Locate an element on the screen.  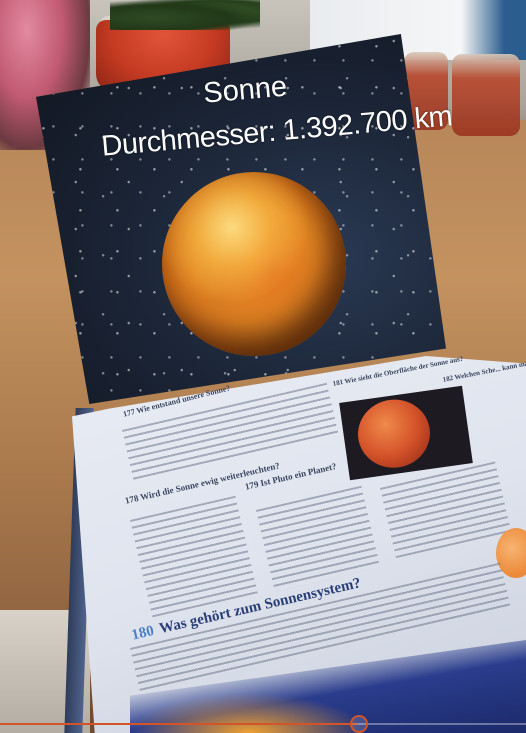
sun-3d-model is located at coordinates (254, 264).